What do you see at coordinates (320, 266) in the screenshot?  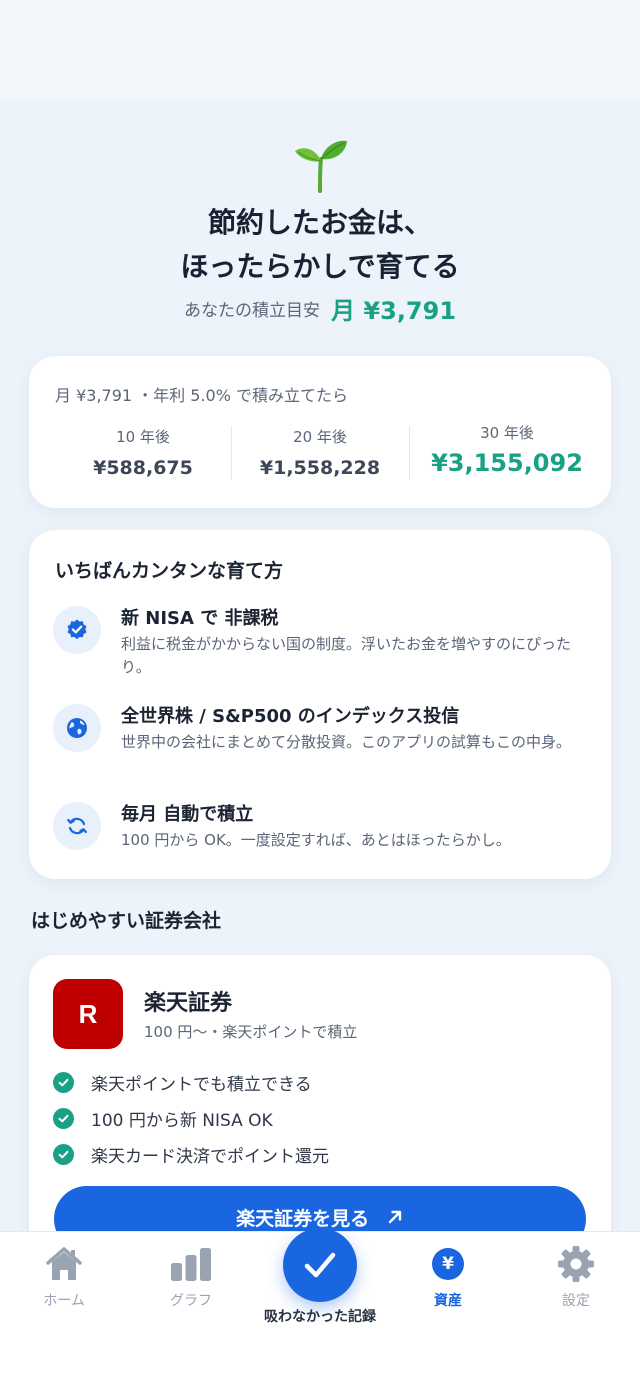 I see `headline-line2: ほったらかしで育てる` at bounding box center [320, 266].